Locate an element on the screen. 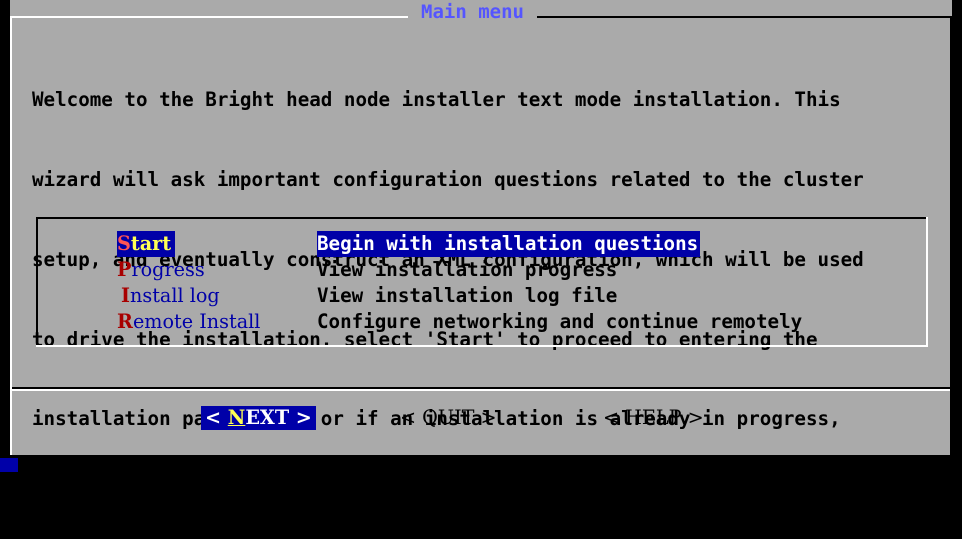 The width and height of the screenshot is (962, 539). menu-item-description: Begin with installation questions is located at coordinates (509, 244).